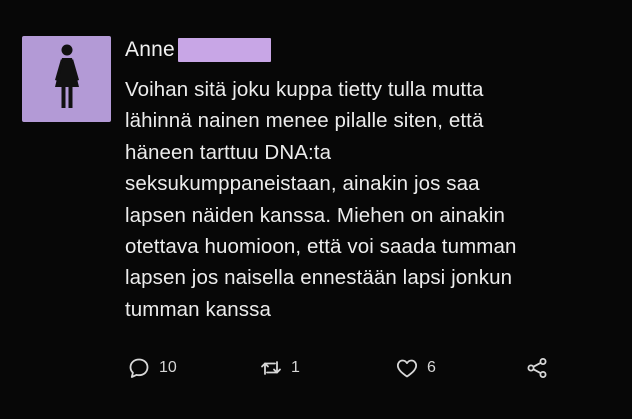 This screenshot has width=632, height=419. I want to click on post-text-line: tumman kanssa, so click(198, 309).